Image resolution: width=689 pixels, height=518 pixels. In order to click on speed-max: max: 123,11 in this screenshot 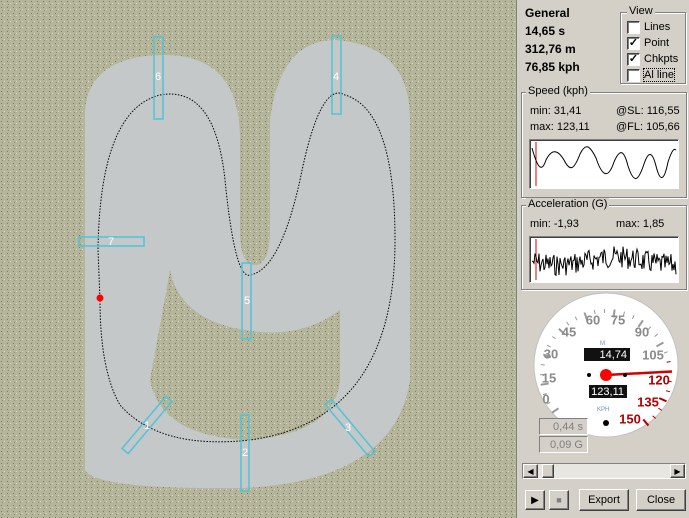, I will do `click(560, 127)`.